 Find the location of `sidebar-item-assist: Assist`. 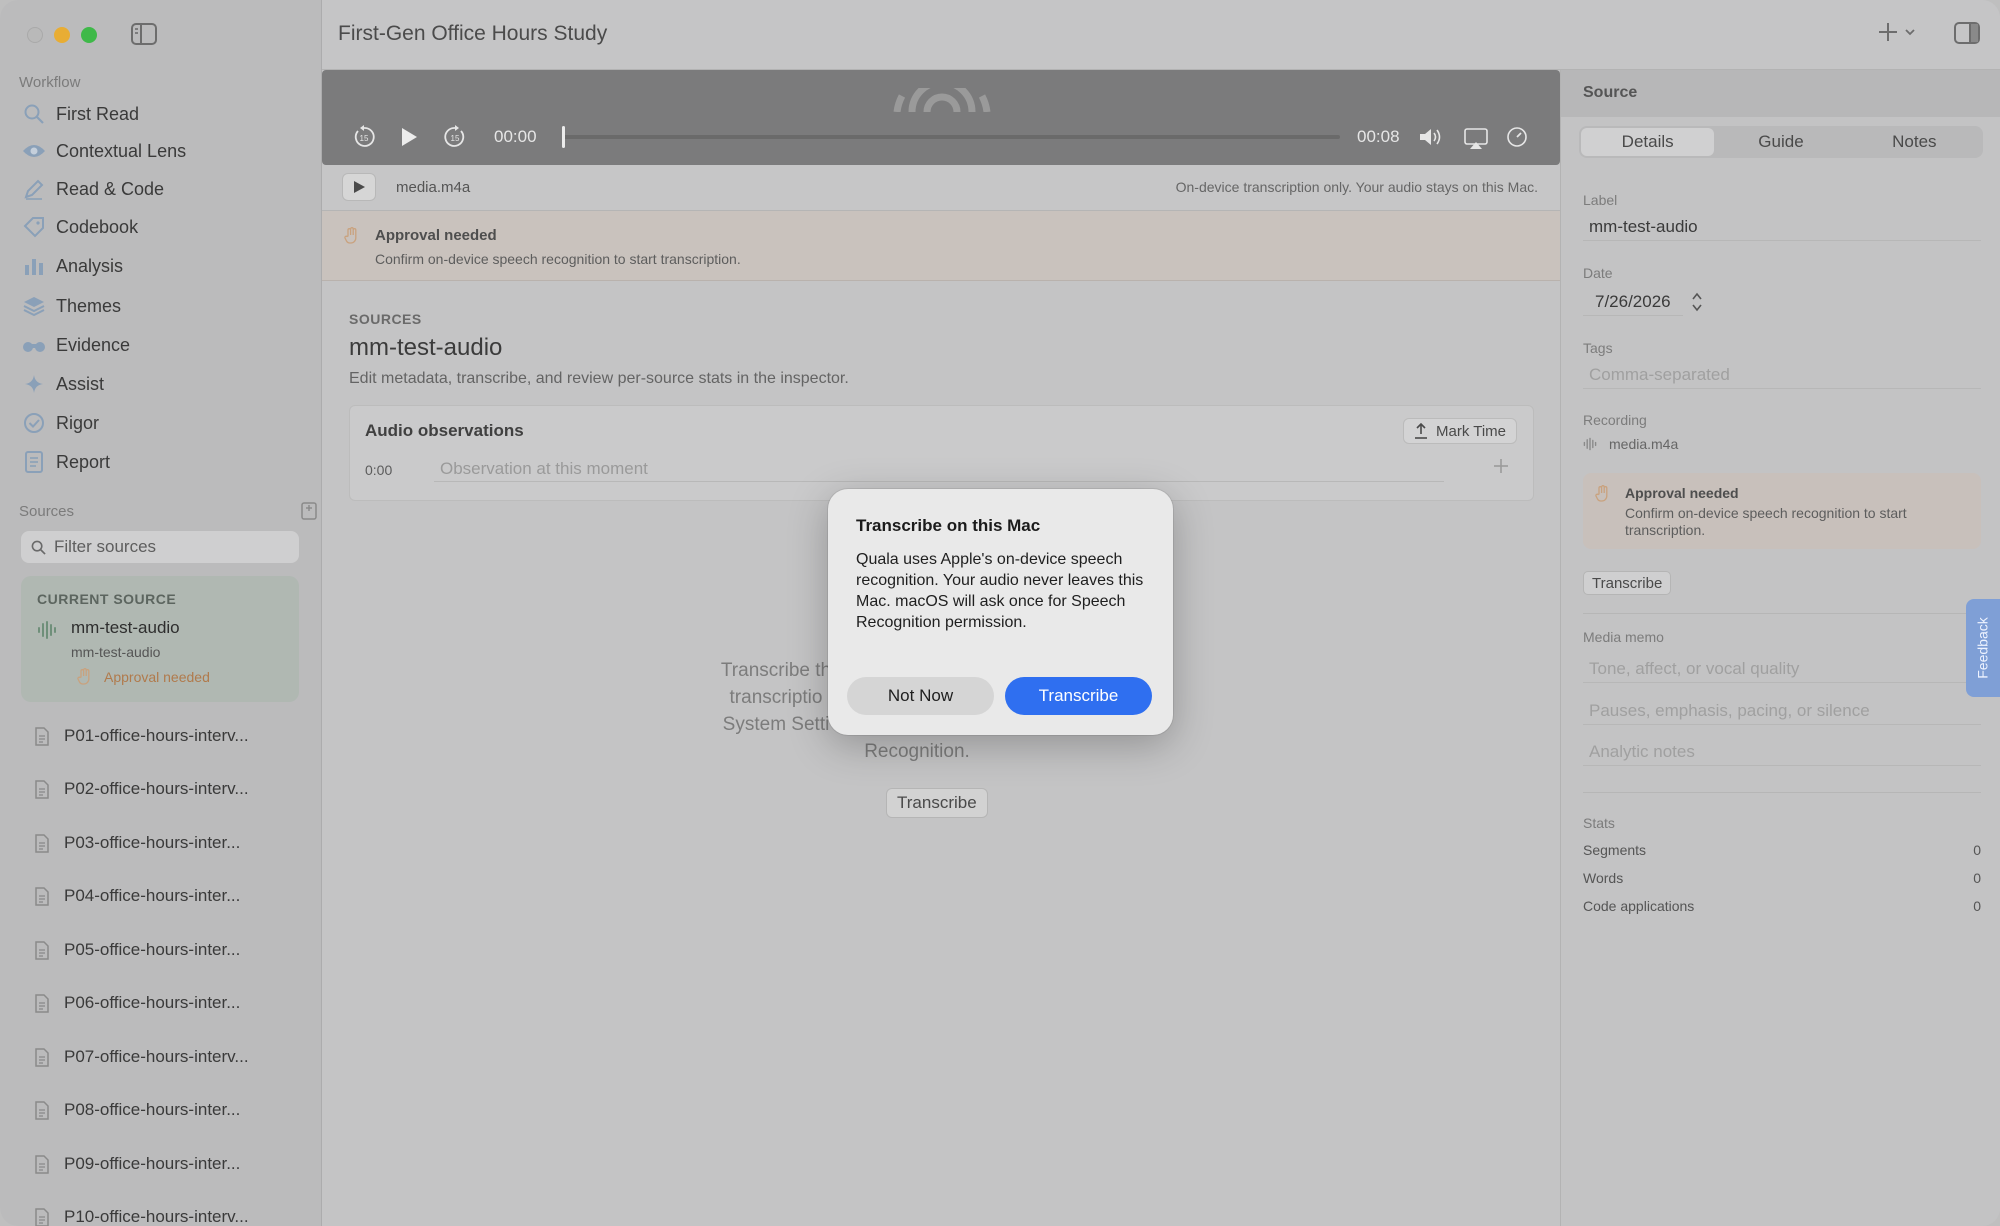

sidebar-item-assist: Assist is located at coordinates (63, 384).